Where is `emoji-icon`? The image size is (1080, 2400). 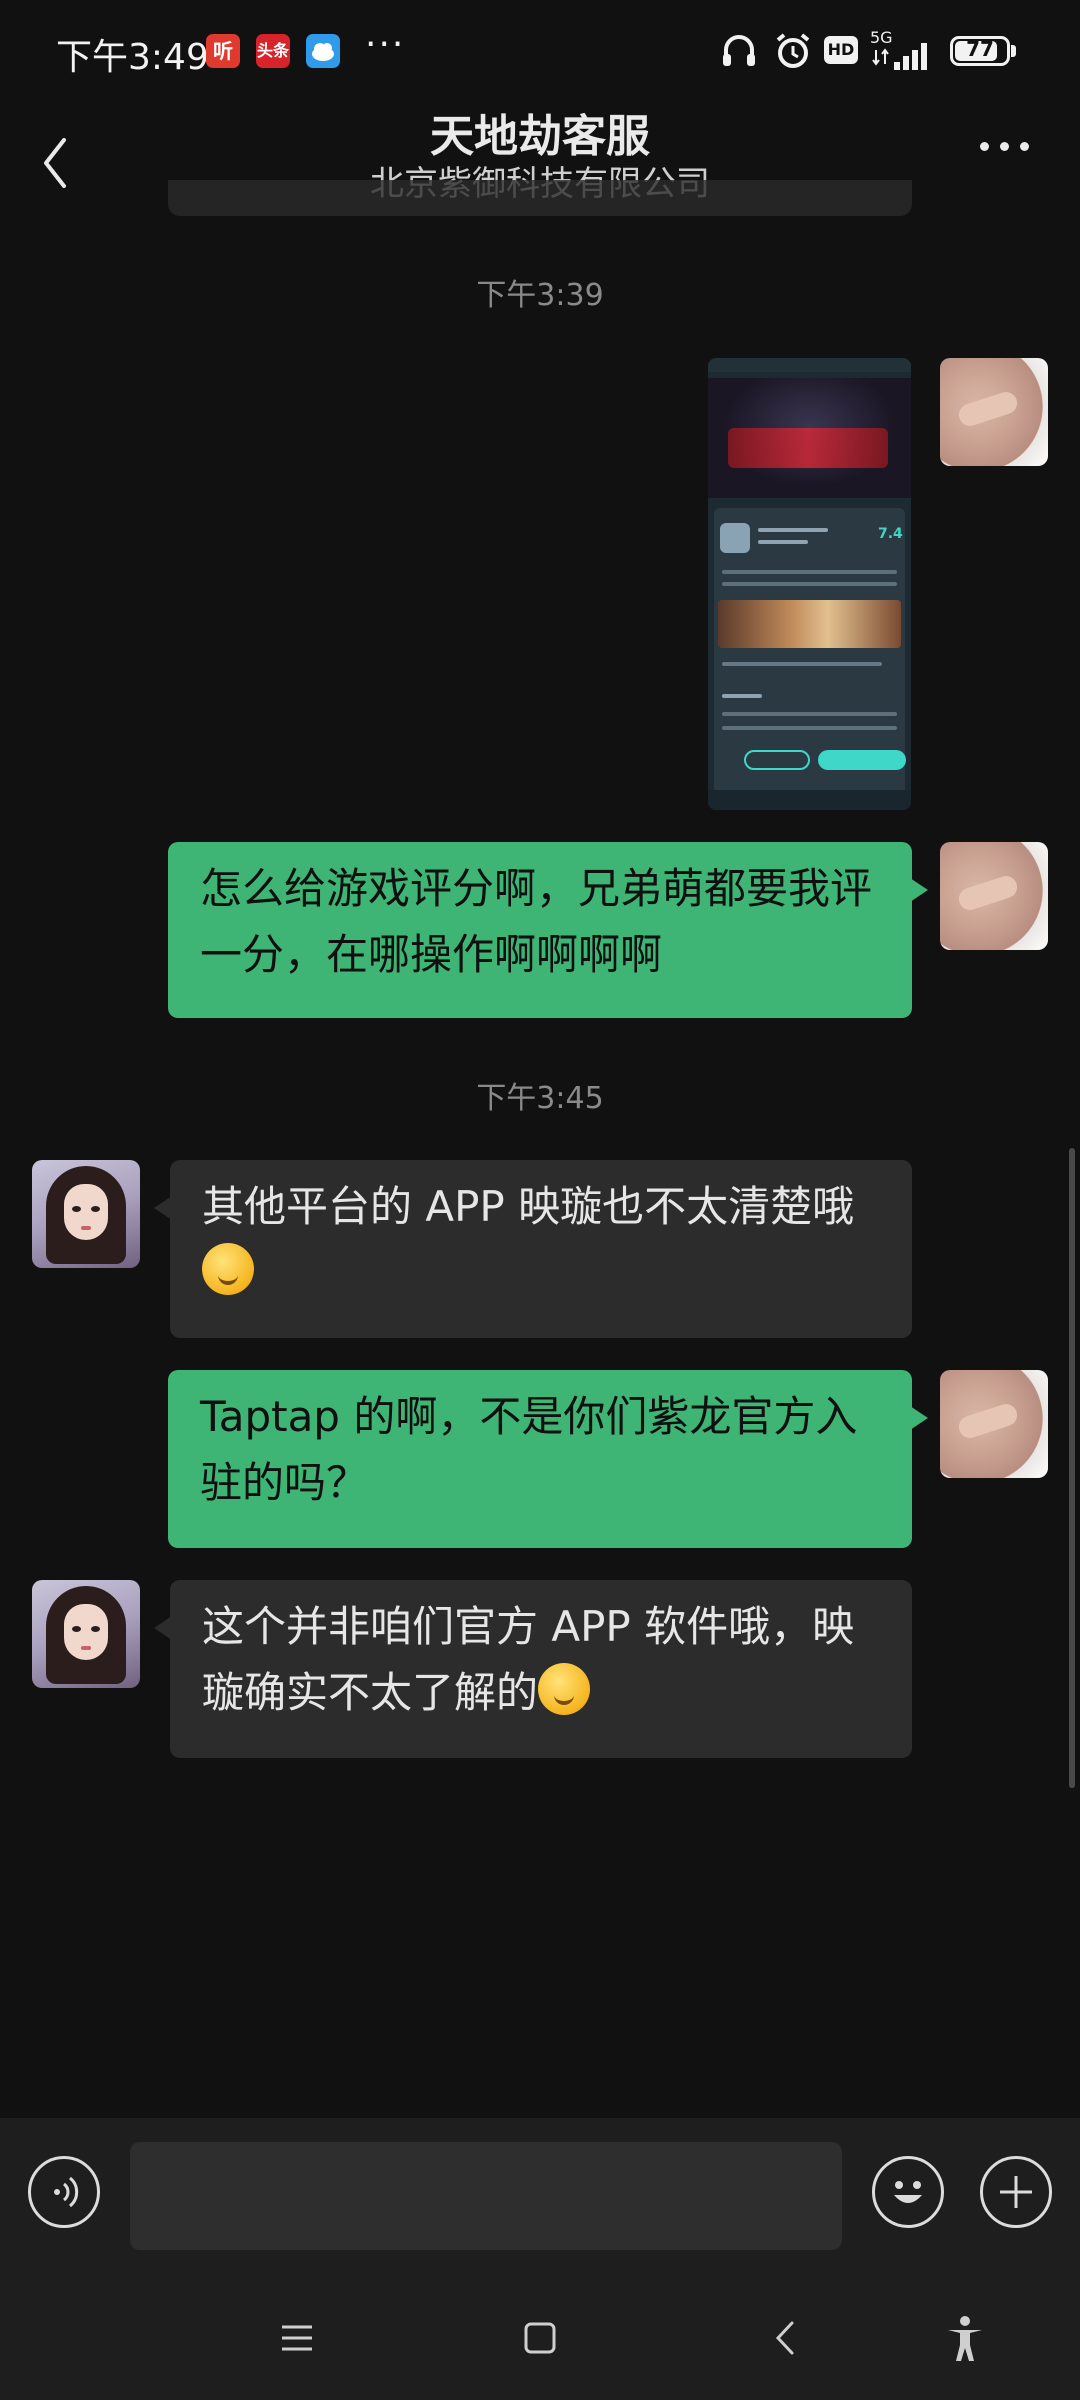 emoji-icon is located at coordinates (908, 2192).